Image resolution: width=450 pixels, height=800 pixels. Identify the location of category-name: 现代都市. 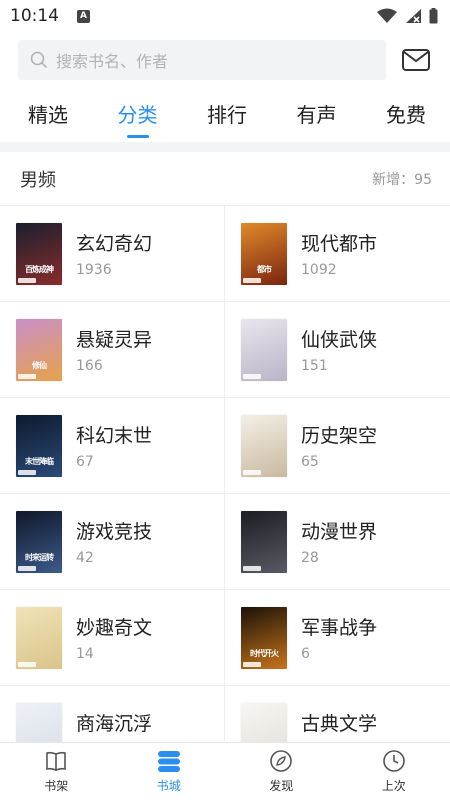
(339, 244).